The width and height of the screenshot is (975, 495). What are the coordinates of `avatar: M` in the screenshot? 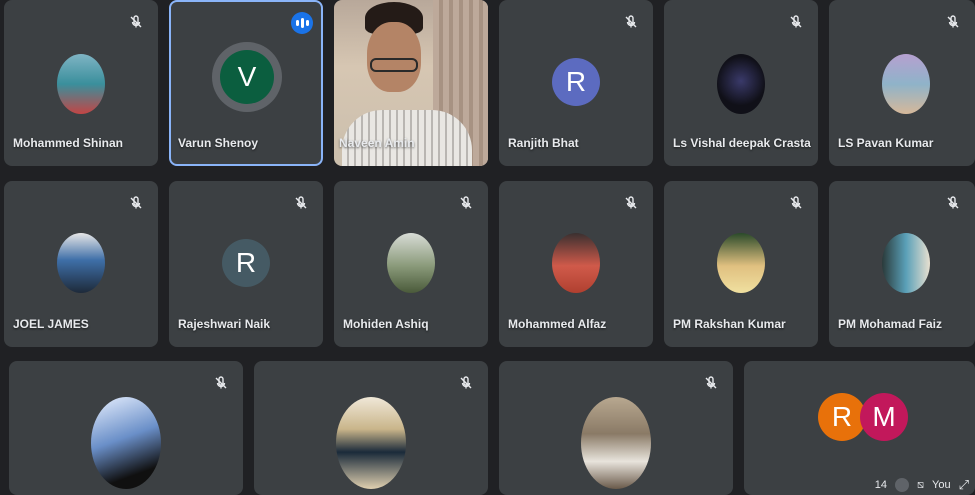 It's located at (884, 417).